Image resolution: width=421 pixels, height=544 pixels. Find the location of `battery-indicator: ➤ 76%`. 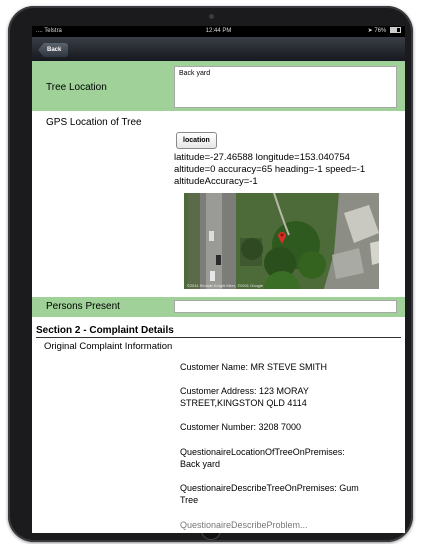

battery-indicator: ➤ 76% is located at coordinates (384, 31).